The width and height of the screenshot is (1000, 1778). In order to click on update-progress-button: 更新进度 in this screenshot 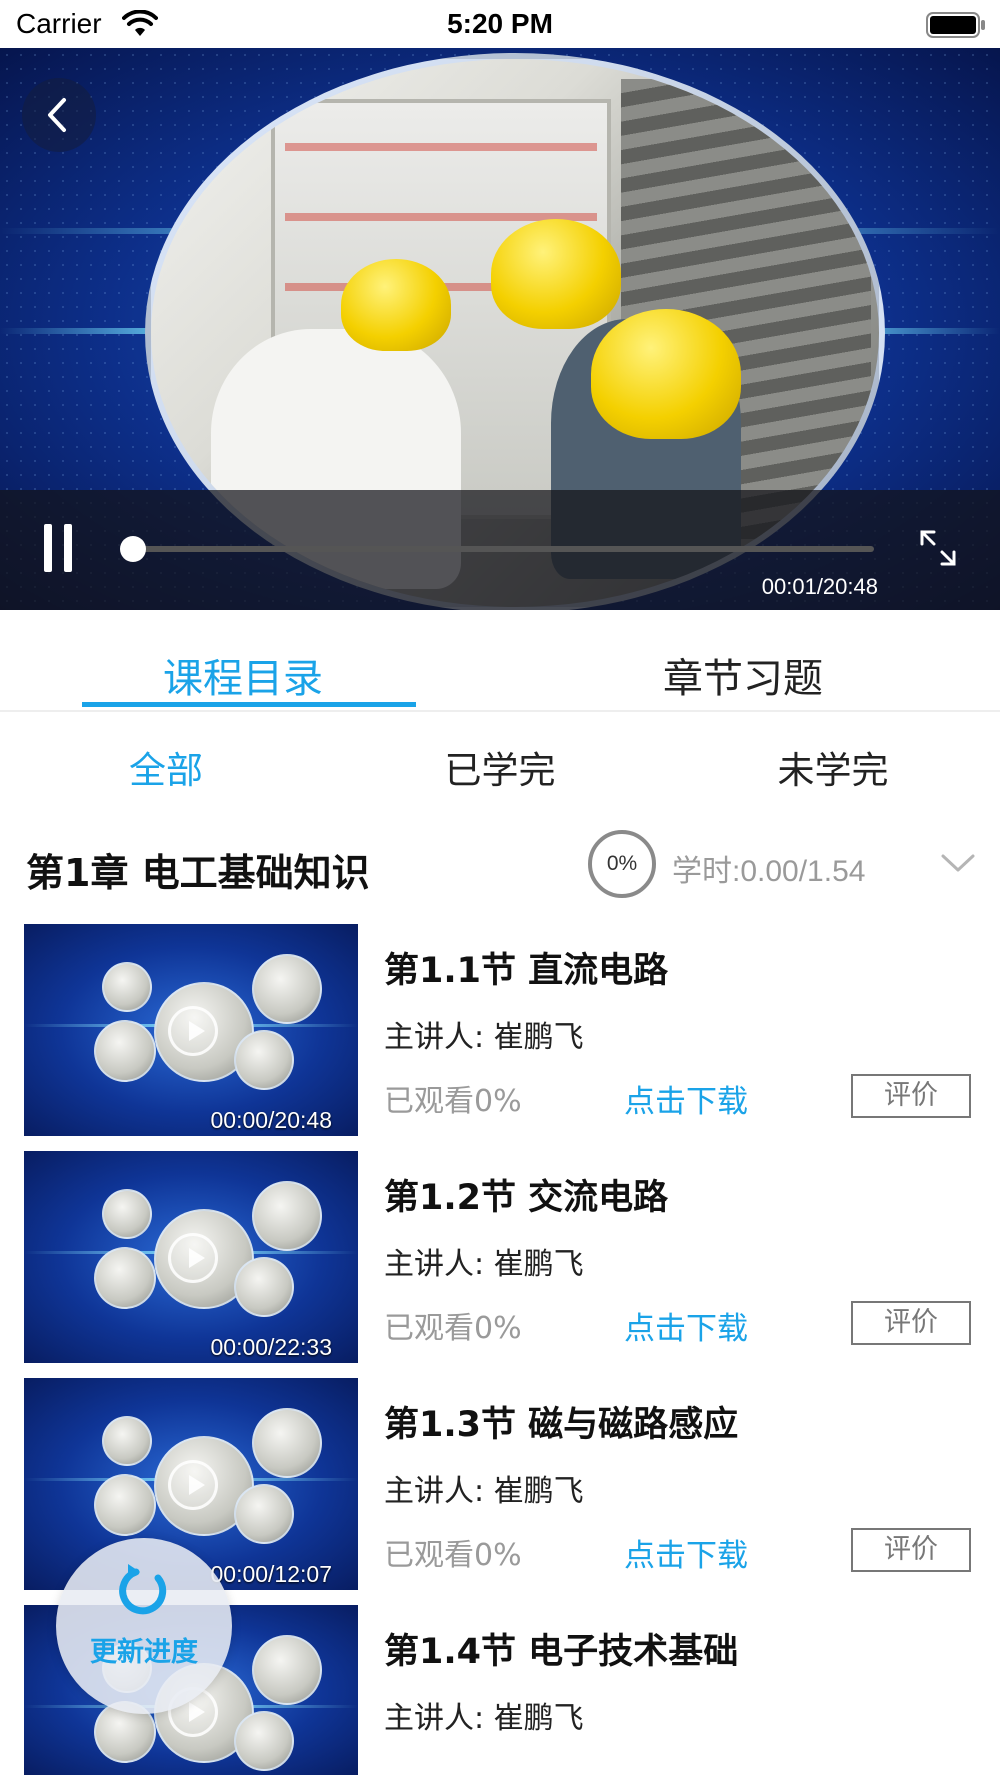, I will do `click(144, 1626)`.